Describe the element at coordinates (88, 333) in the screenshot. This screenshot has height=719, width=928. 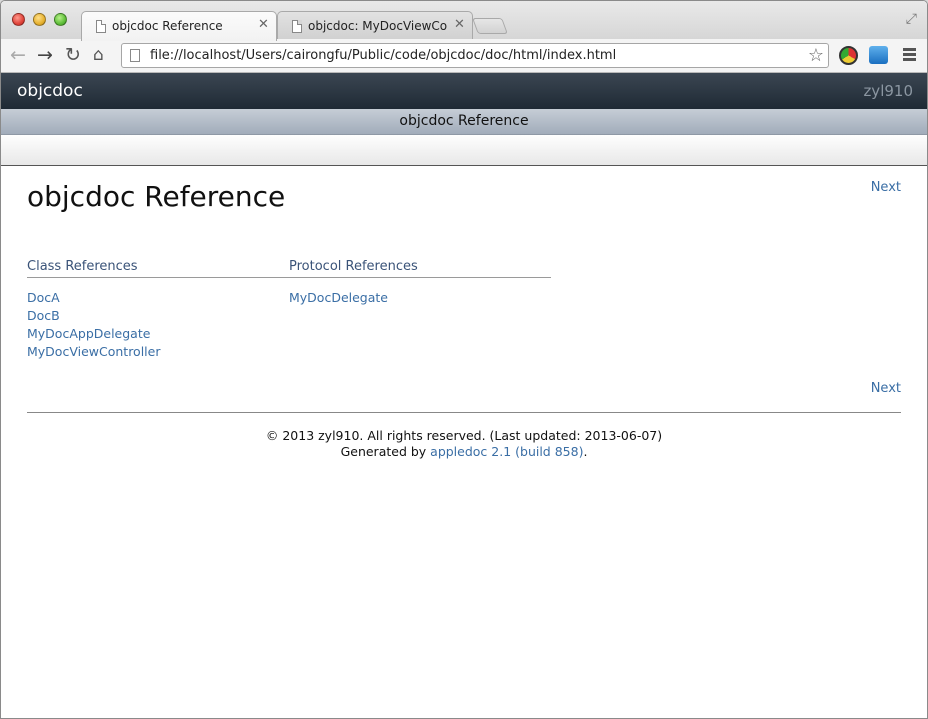
I see `class-link-mydocappdelegate: MyDocAppDelegate` at that location.